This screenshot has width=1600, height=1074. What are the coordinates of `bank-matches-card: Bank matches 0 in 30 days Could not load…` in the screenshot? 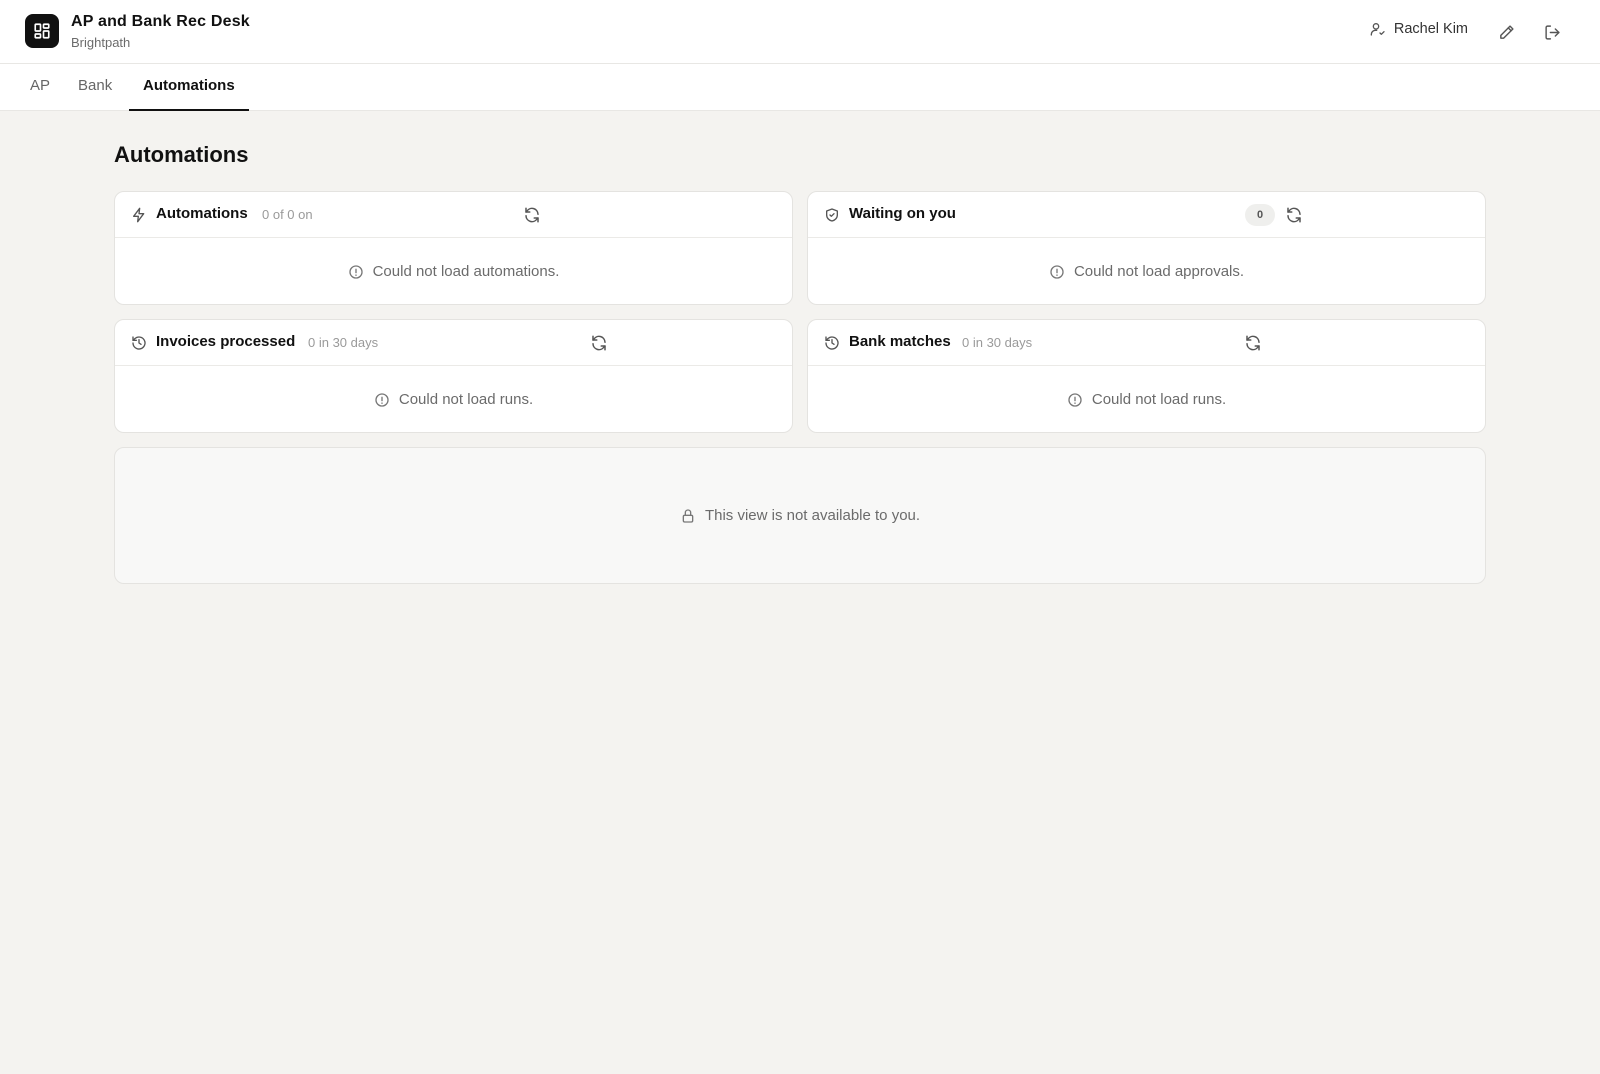 It's located at (1146, 376).